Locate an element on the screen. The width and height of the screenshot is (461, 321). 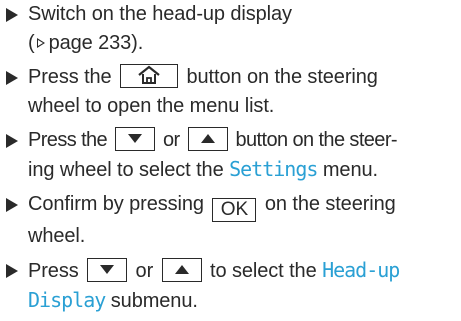
page-reference-arrow-icon is located at coordinates (40, 43).